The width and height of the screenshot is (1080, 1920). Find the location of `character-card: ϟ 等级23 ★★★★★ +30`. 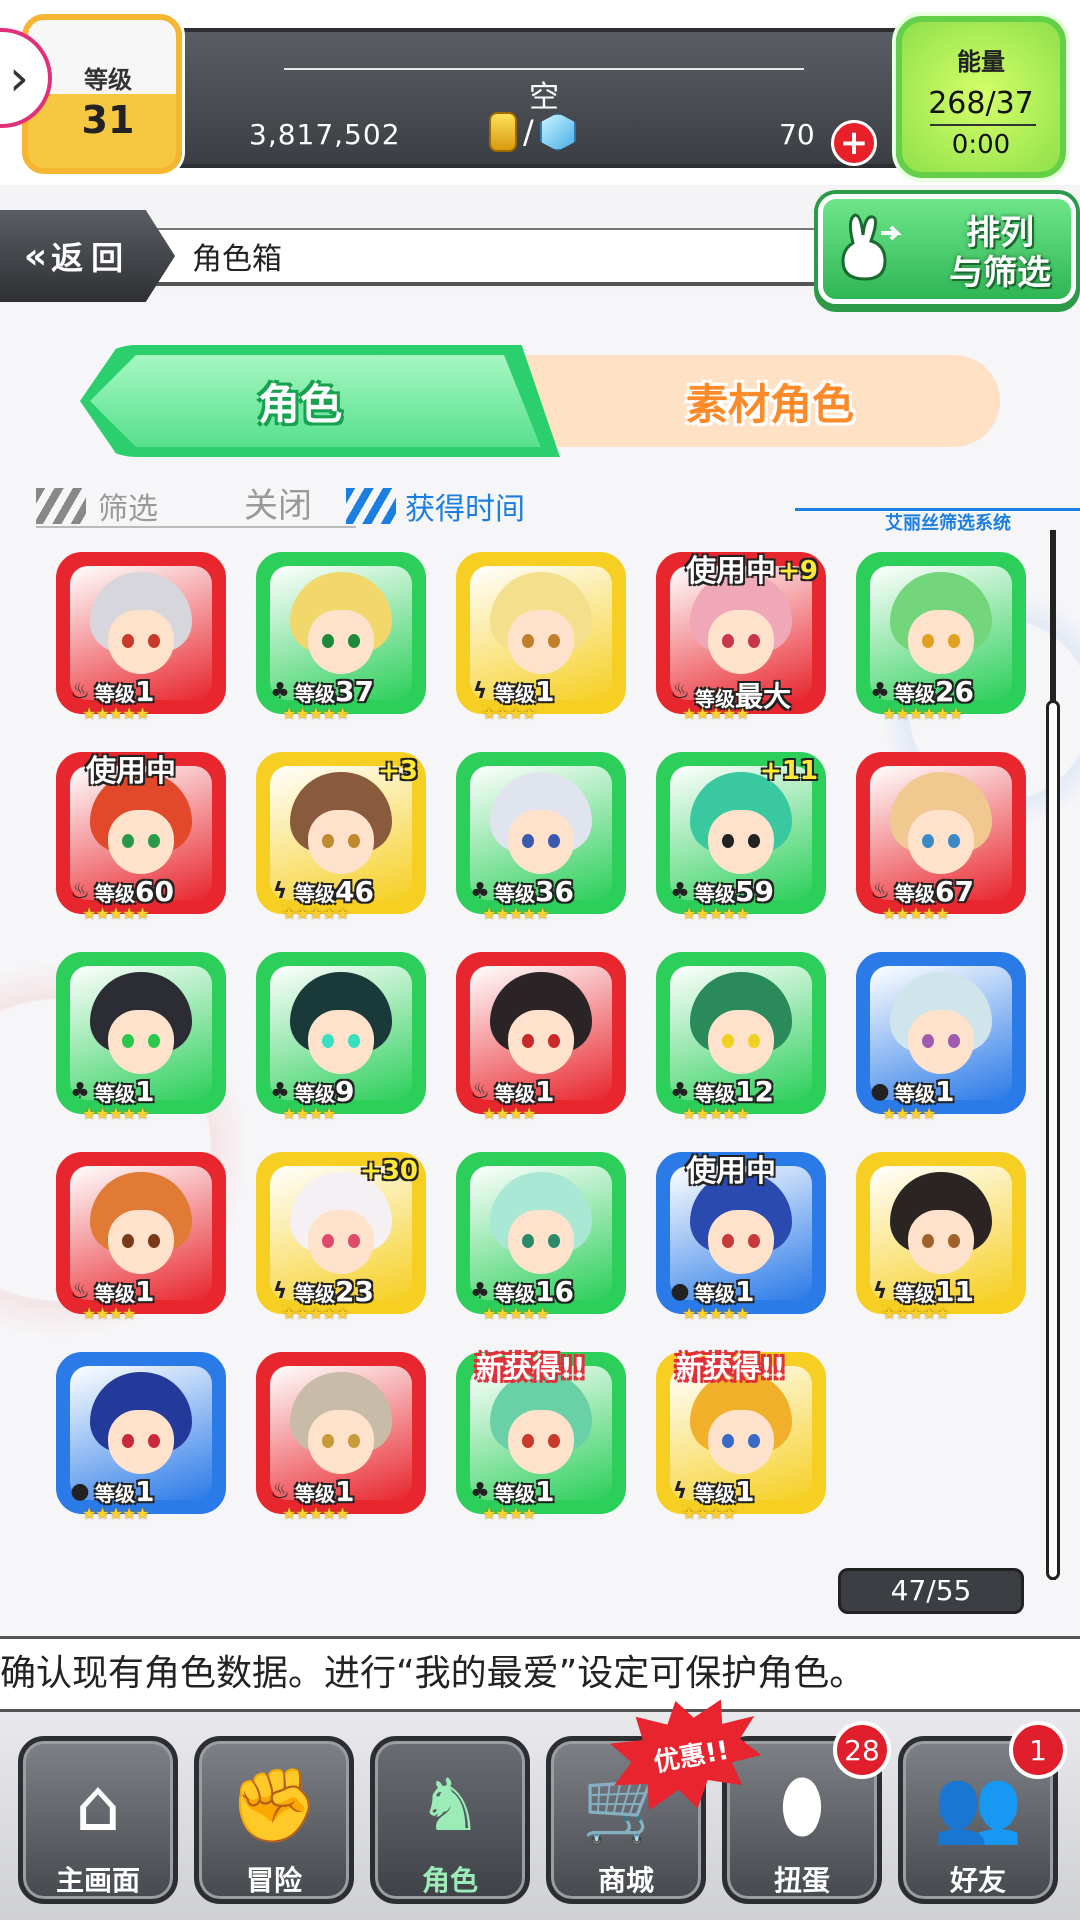

character-card: ϟ 等级23 ★★★★★ +30 is located at coordinates (341, 1238).